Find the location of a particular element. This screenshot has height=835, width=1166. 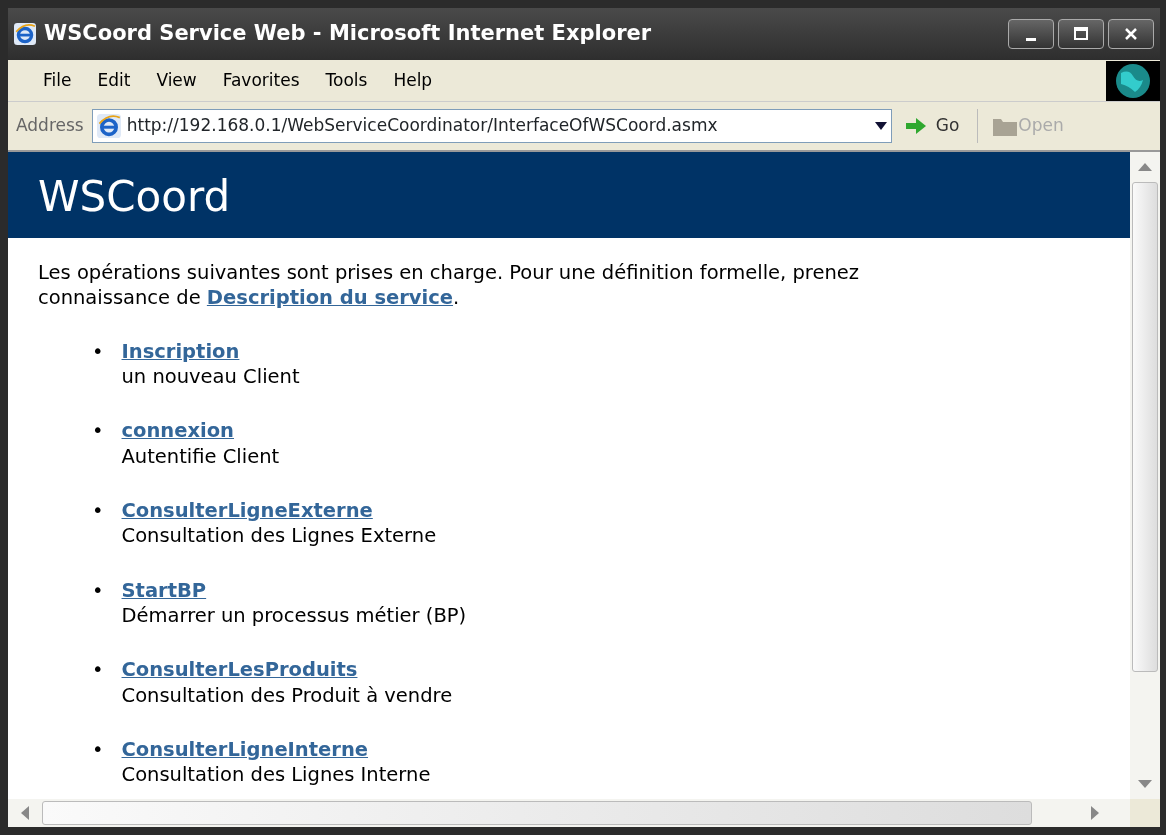

maximize-button is located at coordinates (1081, 34).